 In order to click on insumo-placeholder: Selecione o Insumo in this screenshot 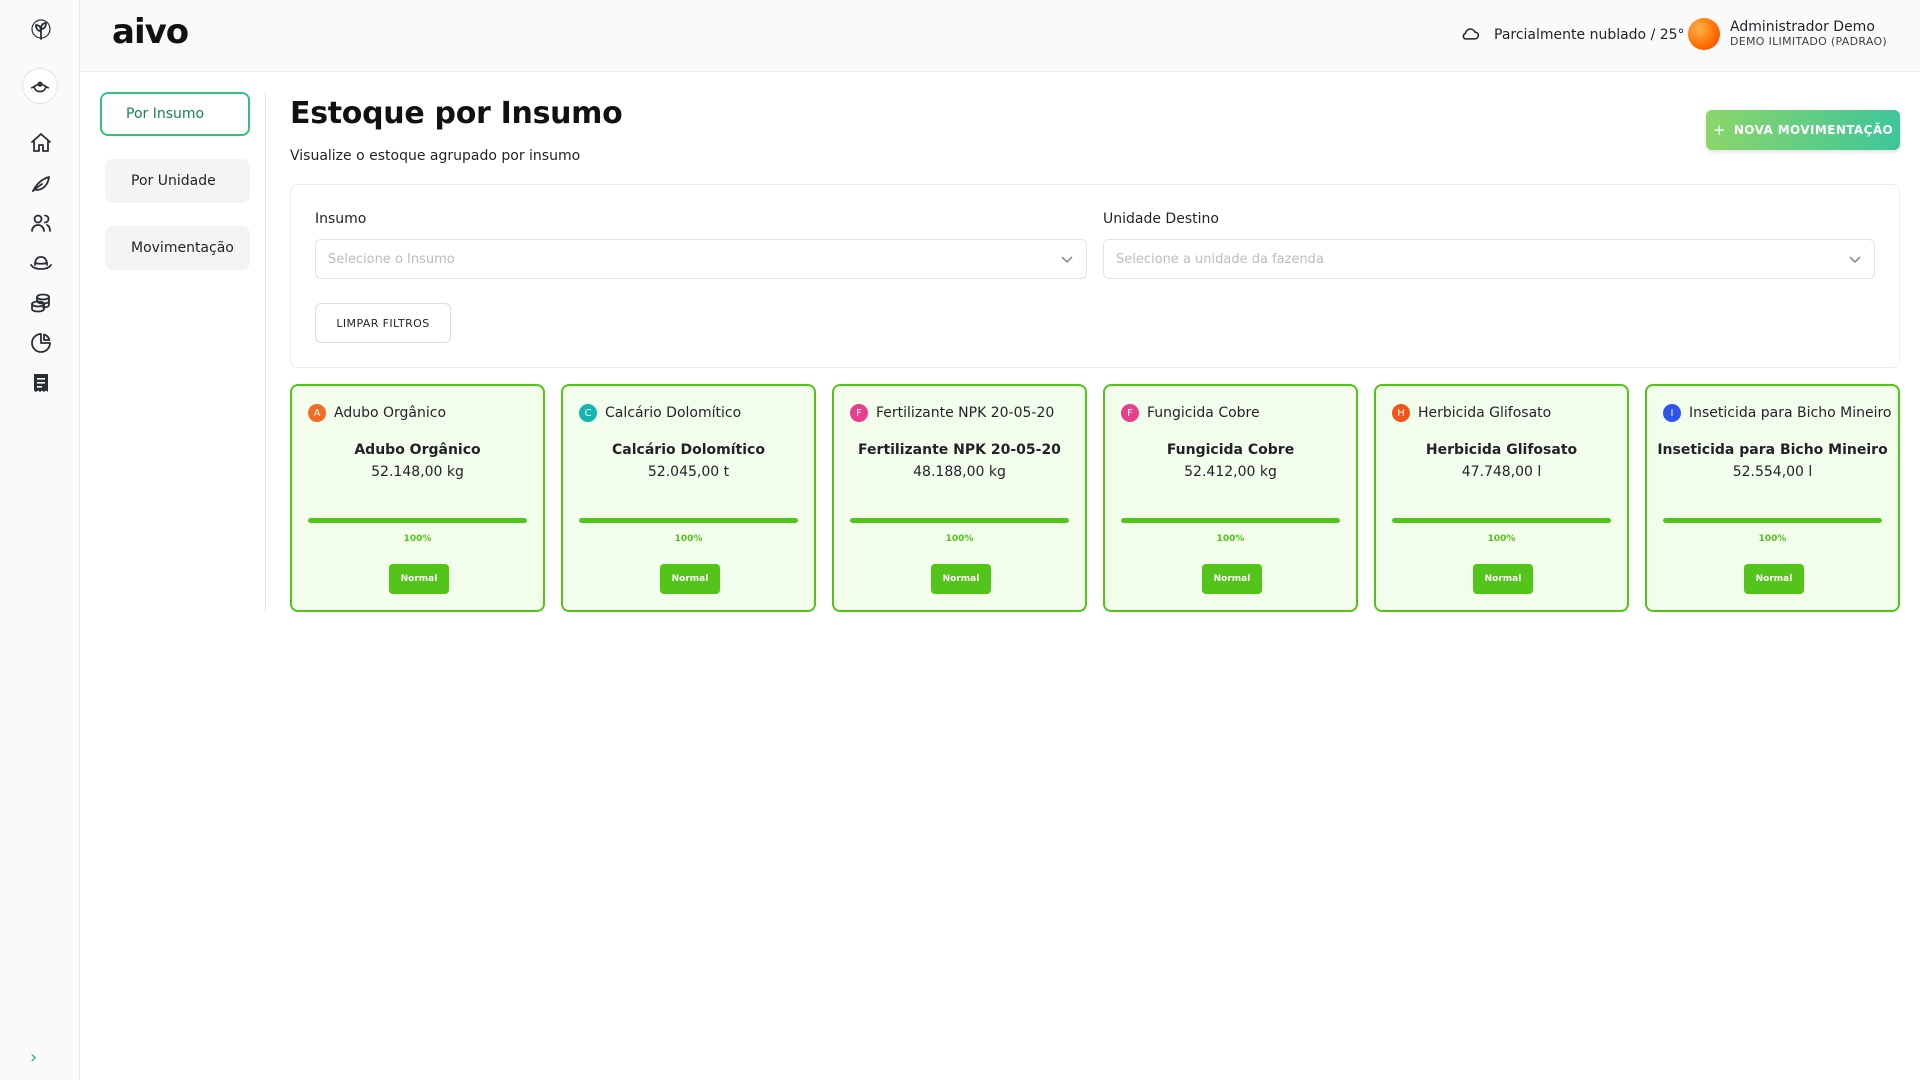, I will do `click(391, 259)`.